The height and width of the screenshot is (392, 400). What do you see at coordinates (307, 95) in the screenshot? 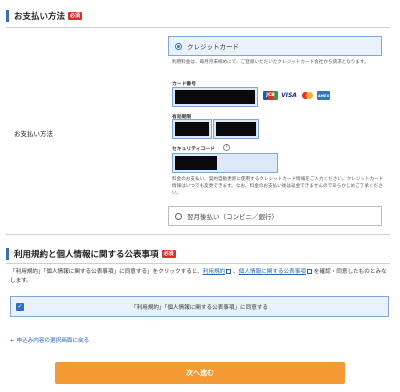
I see `mastercard-logo-icon` at bounding box center [307, 95].